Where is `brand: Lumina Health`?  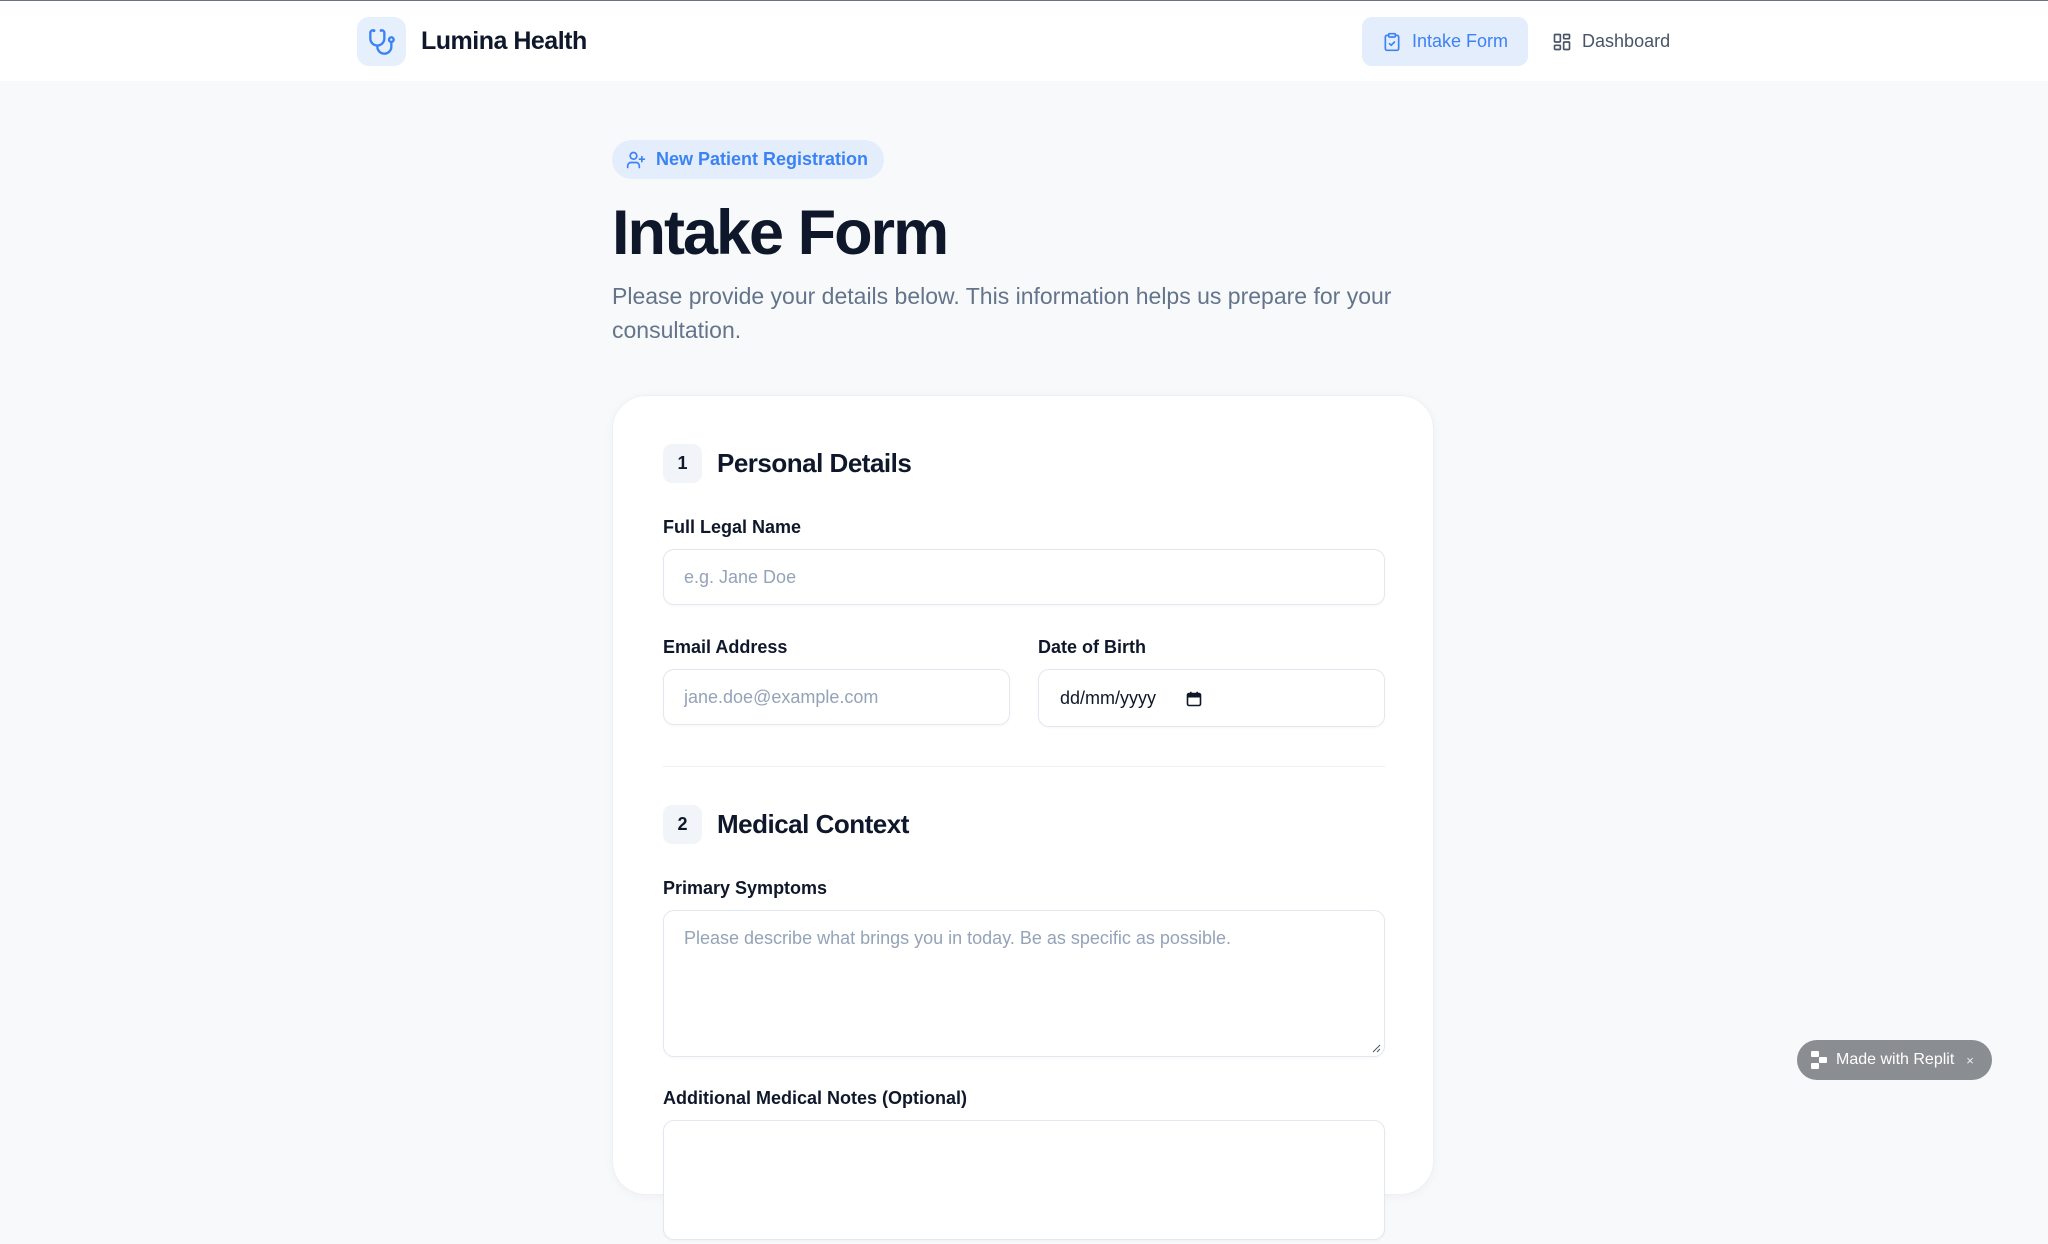 brand: Lumina Health is located at coordinates (472, 41).